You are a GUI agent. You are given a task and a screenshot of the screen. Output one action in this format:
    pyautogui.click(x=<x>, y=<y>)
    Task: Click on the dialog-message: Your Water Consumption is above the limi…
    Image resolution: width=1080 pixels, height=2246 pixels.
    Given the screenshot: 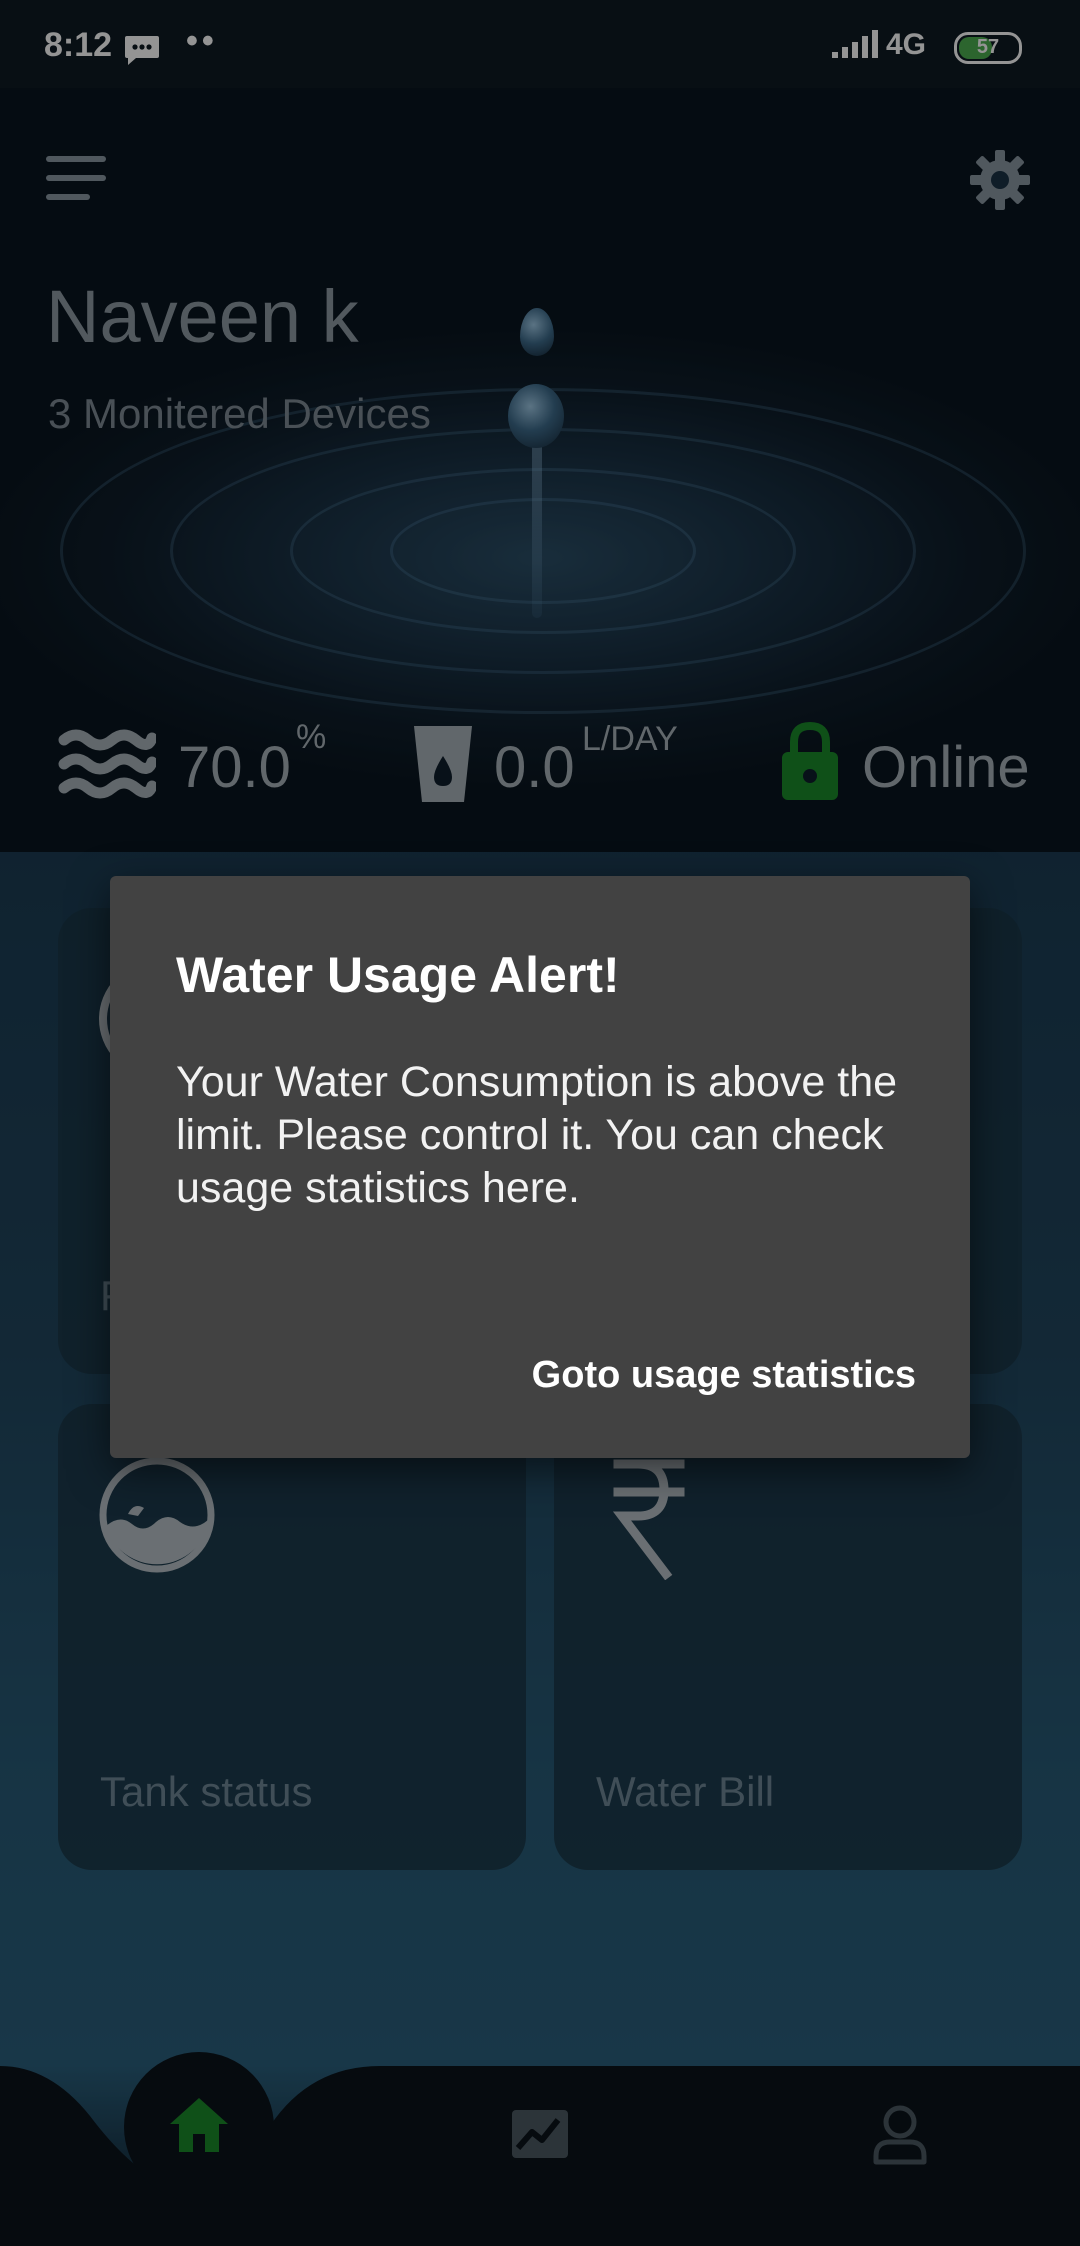 What is the action you would take?
    pyautogui.click(x=537, y=1135)
    